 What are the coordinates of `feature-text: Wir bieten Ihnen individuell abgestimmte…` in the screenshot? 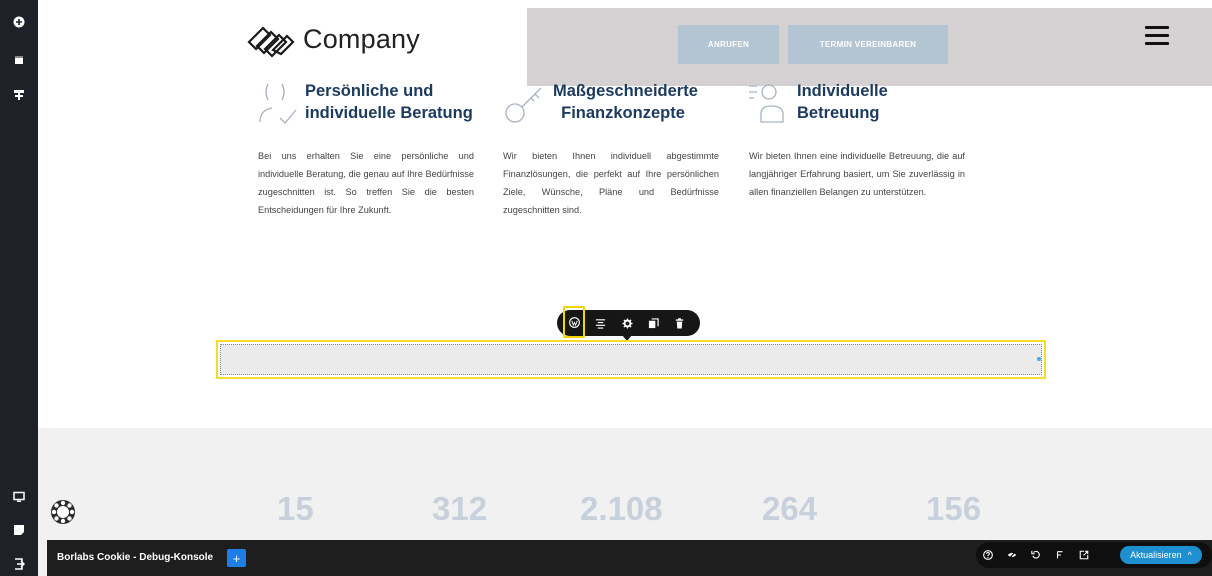 It's located at (611, 183).